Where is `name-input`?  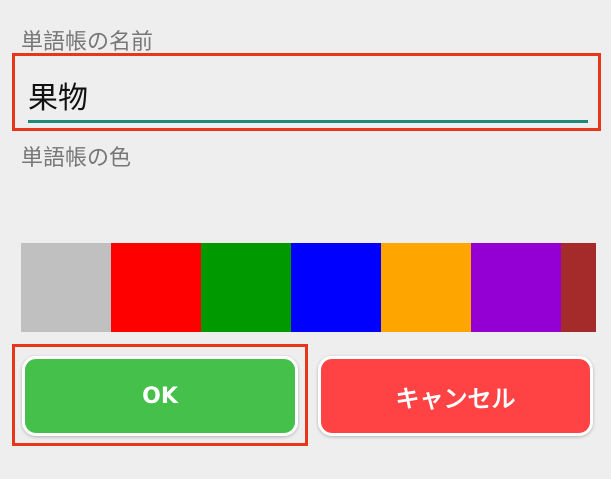 name-input is located at coordinates (308, 95).